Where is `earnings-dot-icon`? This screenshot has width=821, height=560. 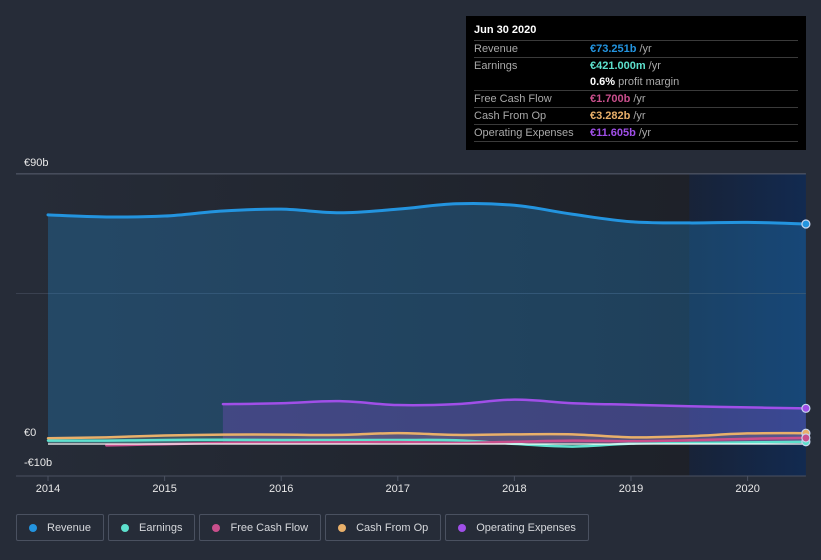 earnings-dot-icon is located at coordinates (125, 527).